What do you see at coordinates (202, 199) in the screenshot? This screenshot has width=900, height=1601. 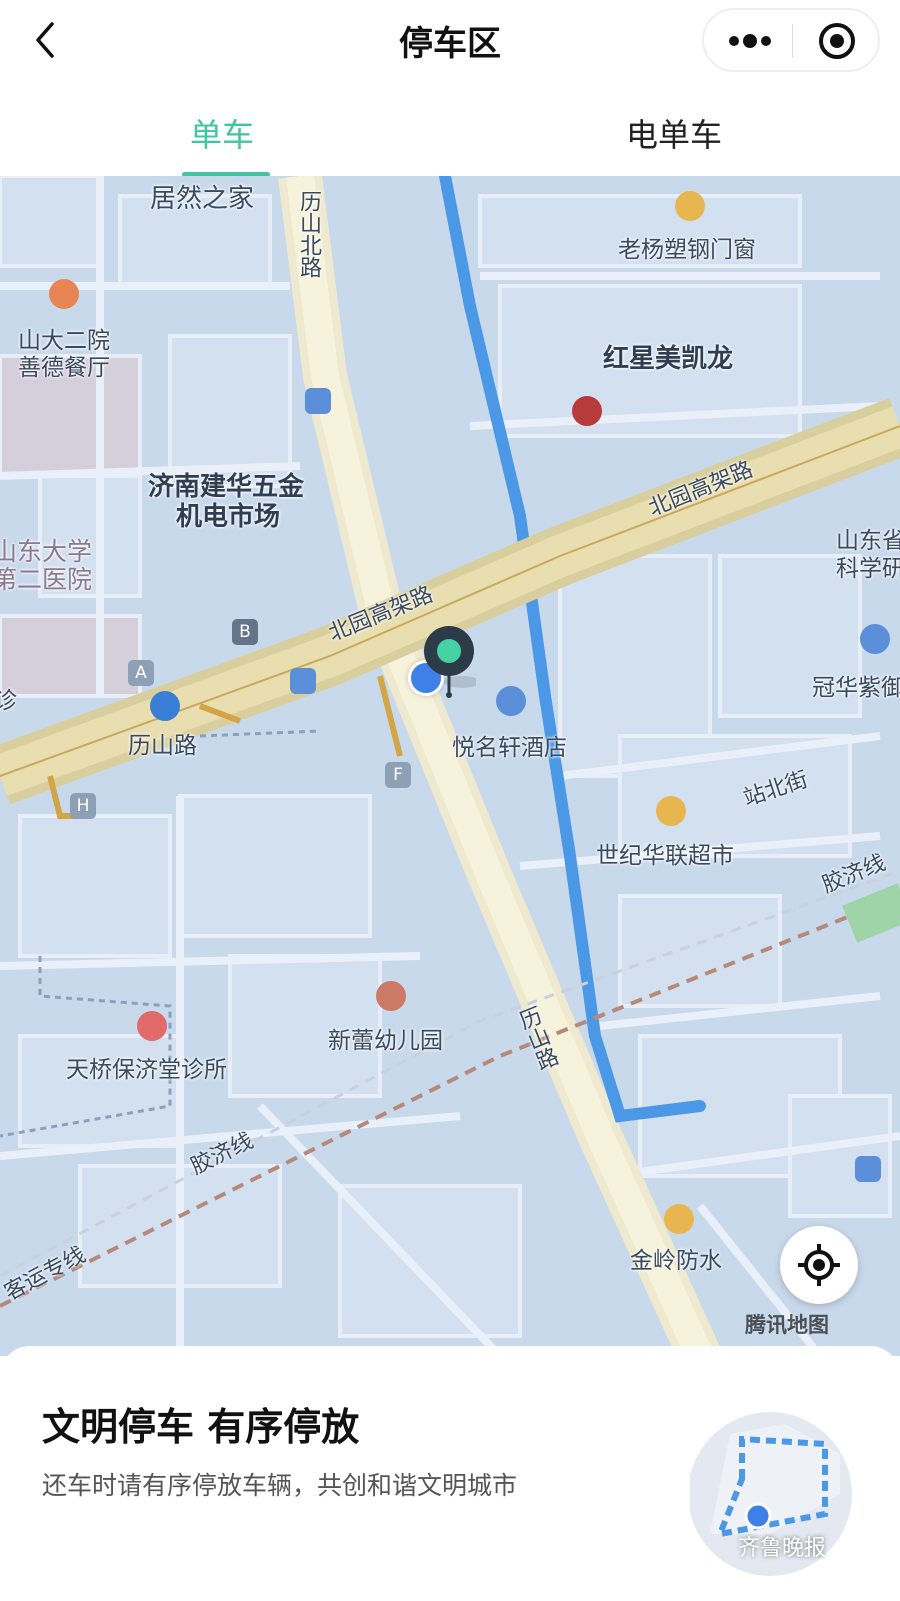 I see `map-label: 居然之家` at bounding box center [202, 199].